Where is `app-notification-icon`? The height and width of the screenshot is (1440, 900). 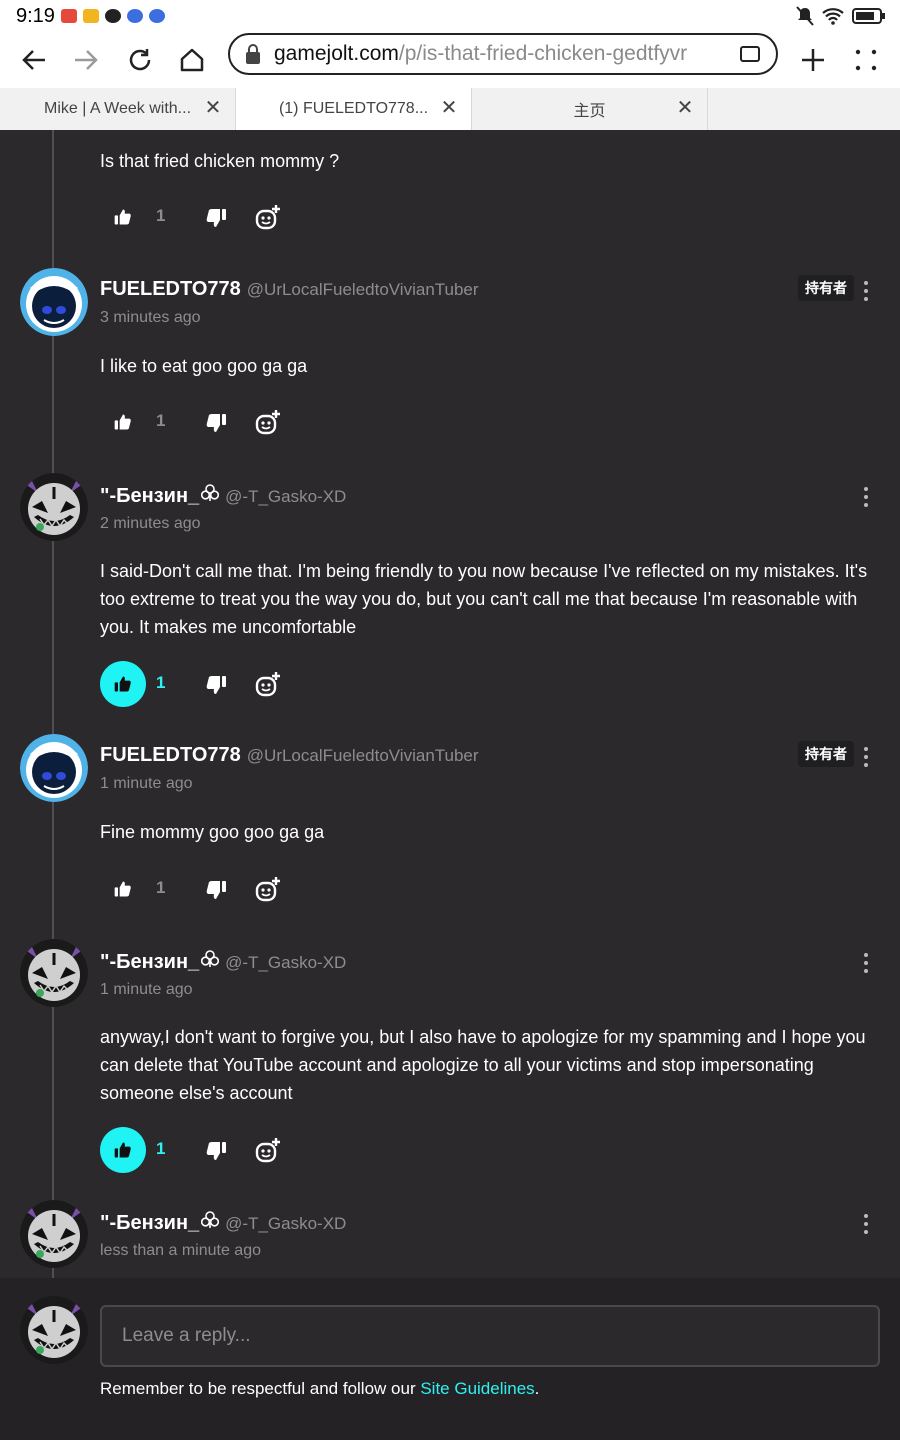 app-notification-icon is located at coordinates (69, 16).